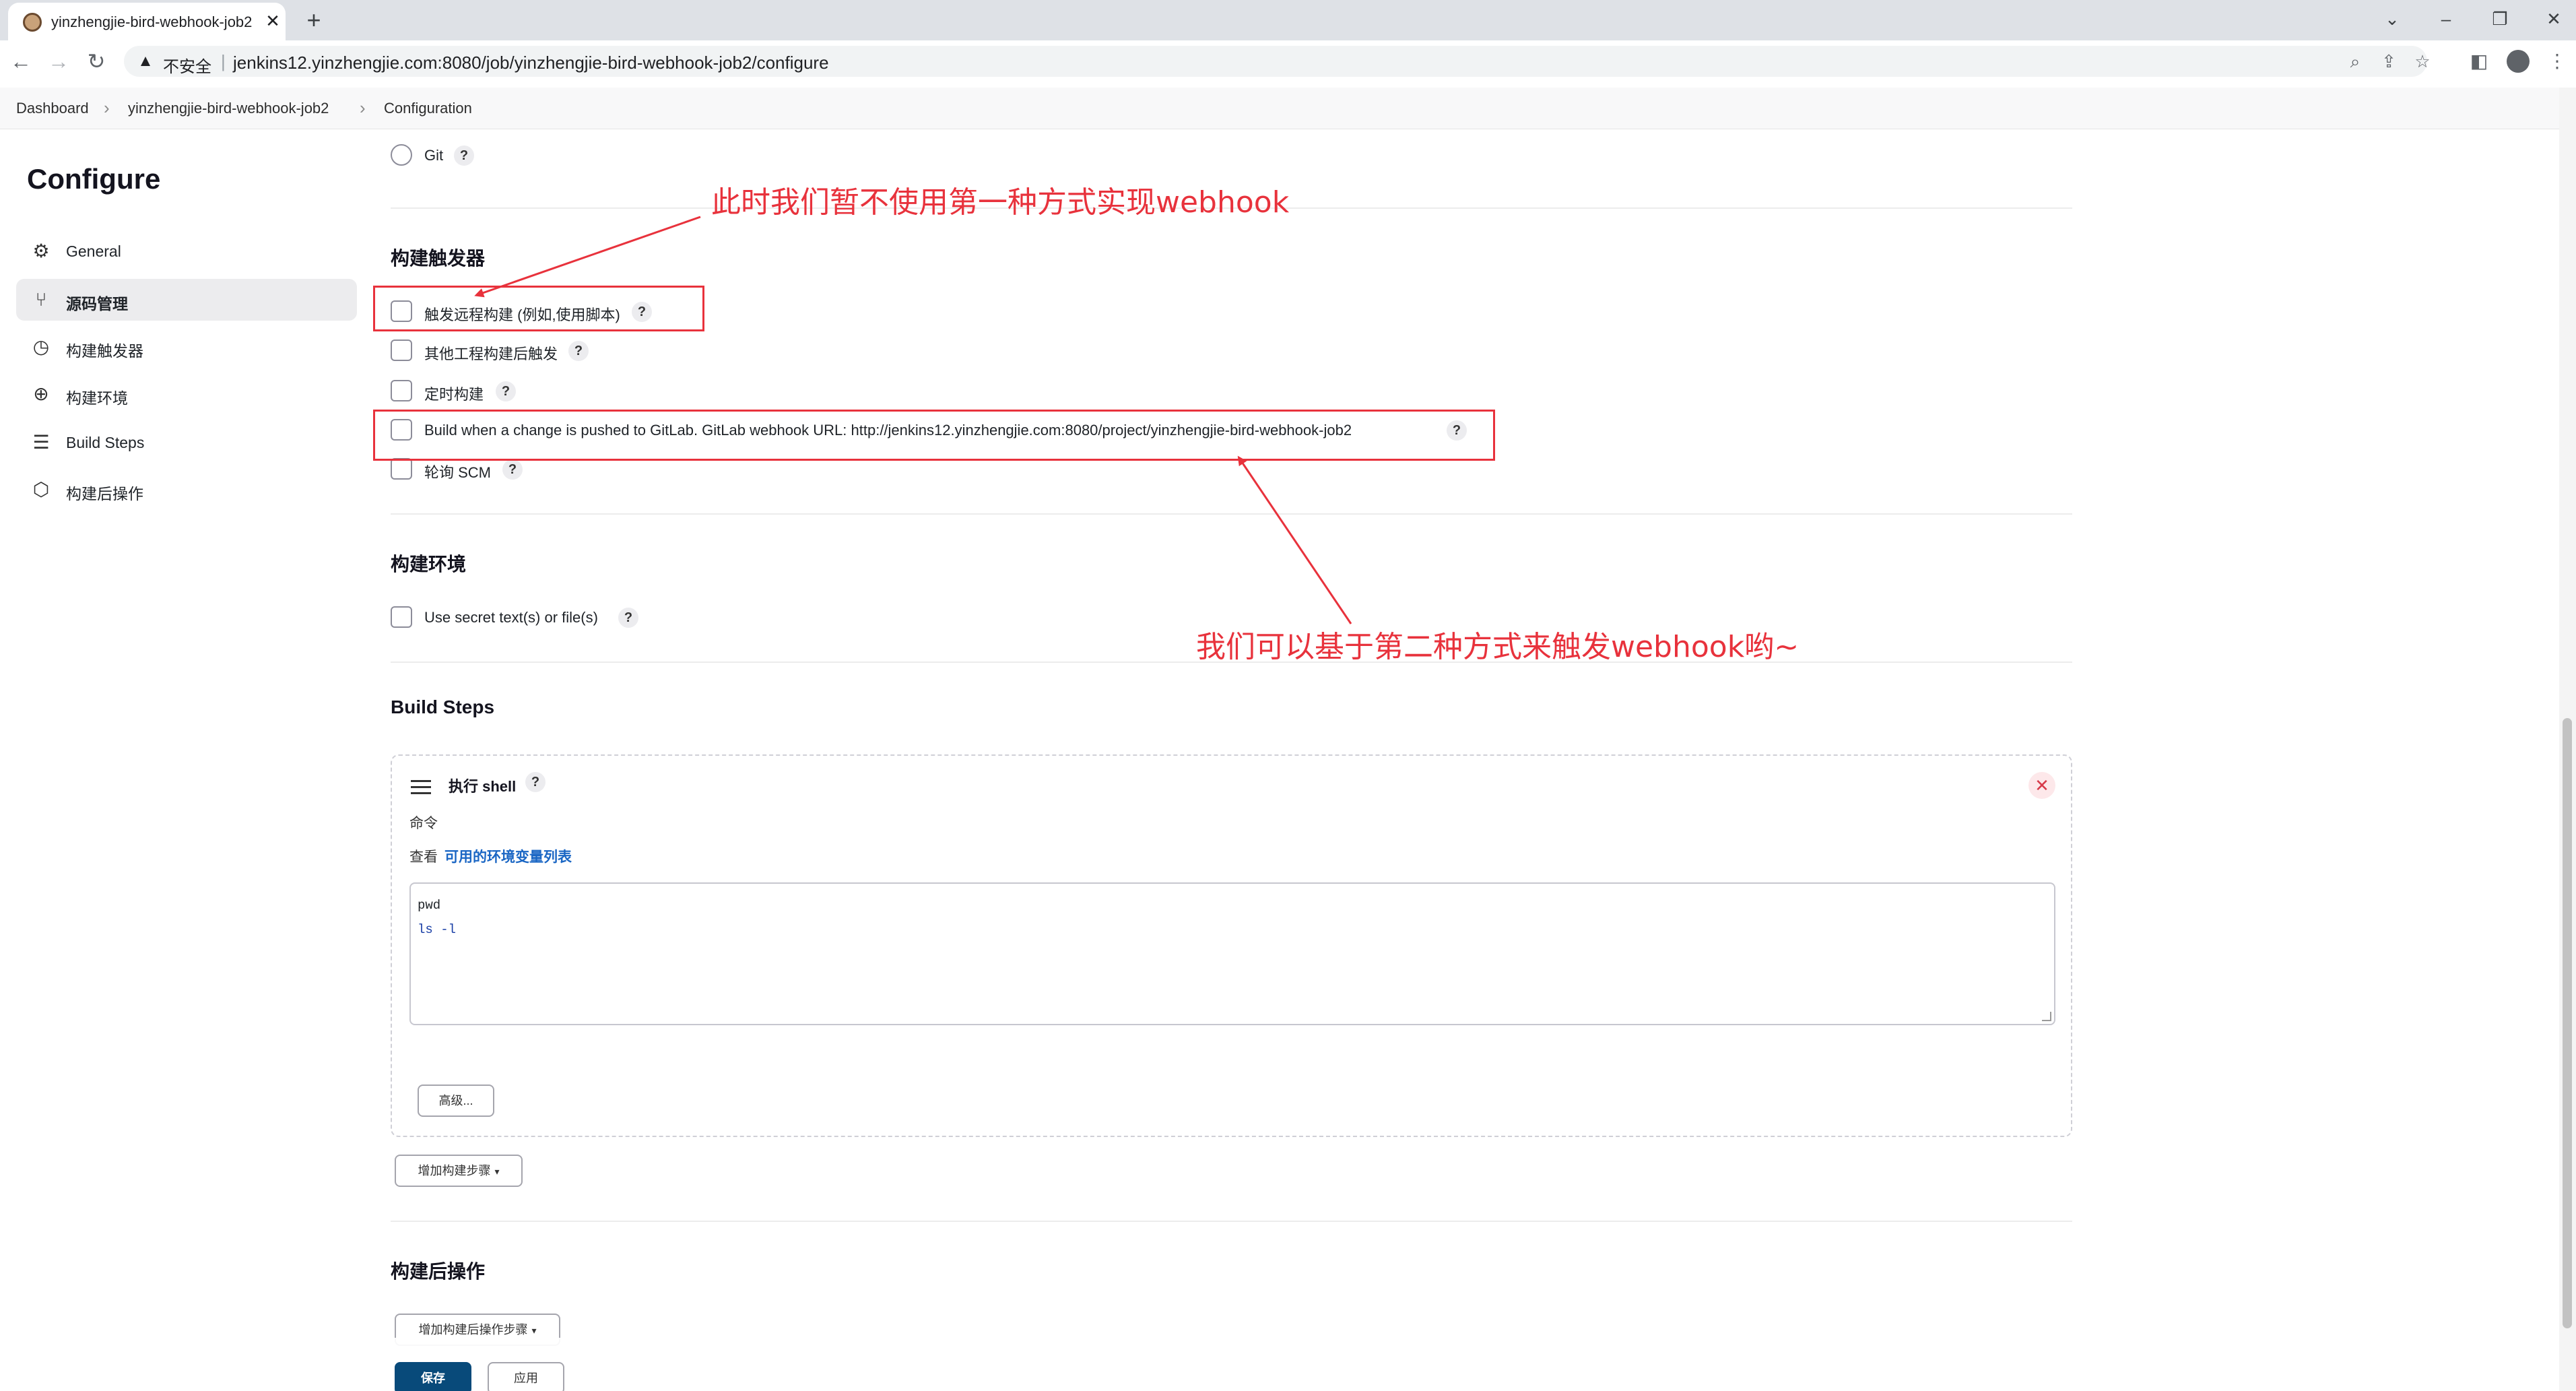 The height and width of the screenshot is (1391, 2576). Describe the element at coordinates (1294, 539) in the screenshot. I see `annotation-arrow-bottom` at that location.